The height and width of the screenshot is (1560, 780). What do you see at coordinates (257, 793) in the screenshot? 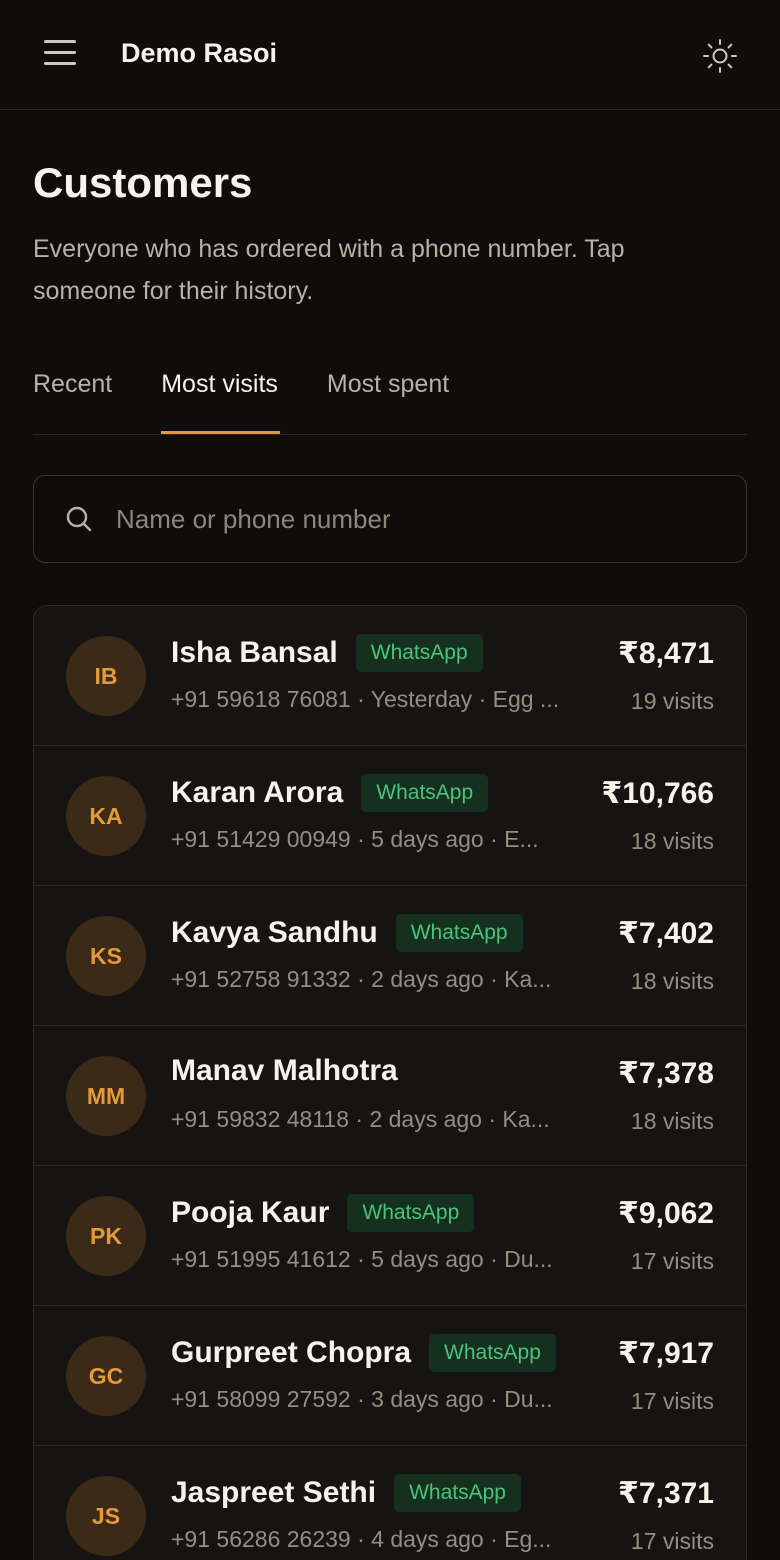
I see `customer-name: Karan Arora` at bounding box center [257, 793].